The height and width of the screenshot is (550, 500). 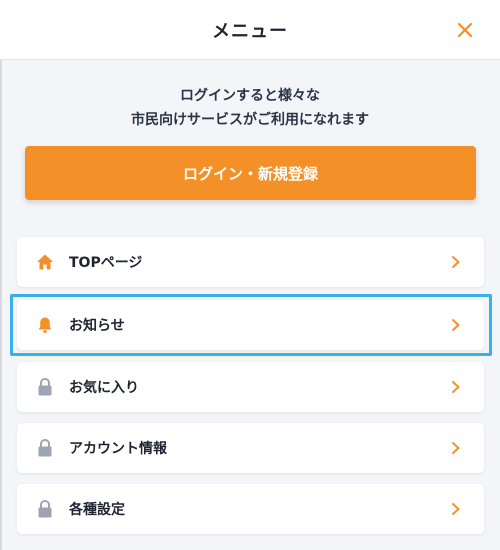 What do you see at coordinates (104, 388) in the screenshot?
I see `menu-item-label: お気に入り` at bounding box center [104, 388].